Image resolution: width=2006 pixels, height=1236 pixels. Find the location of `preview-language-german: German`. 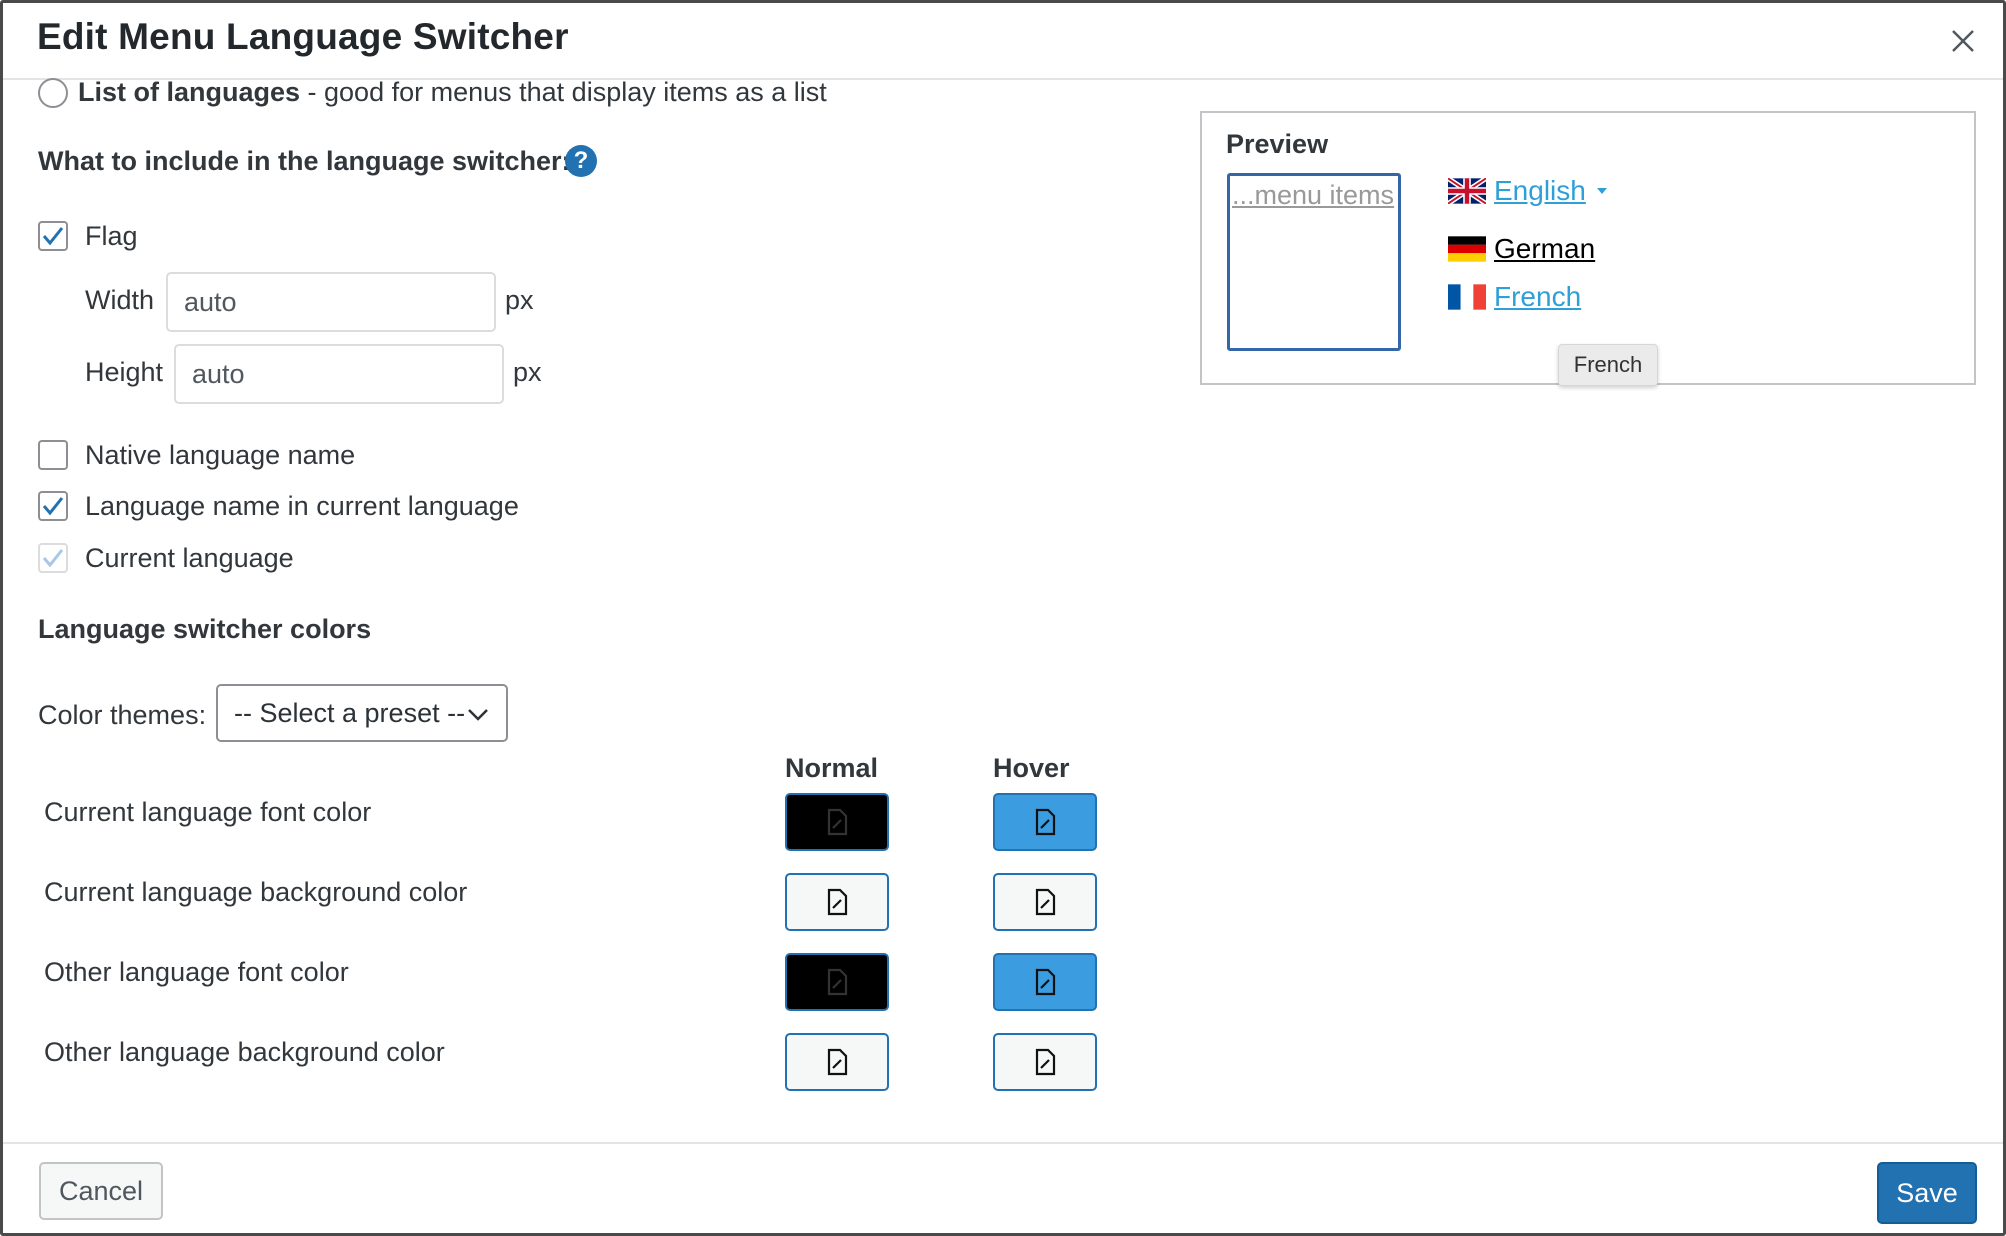

preview-language-german: German is located at coordinates (1521, 249).